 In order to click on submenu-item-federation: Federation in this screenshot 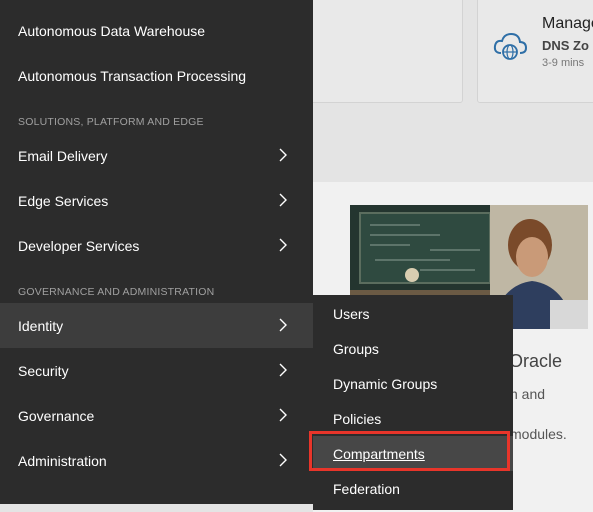, I will do `click(413, 488)`.